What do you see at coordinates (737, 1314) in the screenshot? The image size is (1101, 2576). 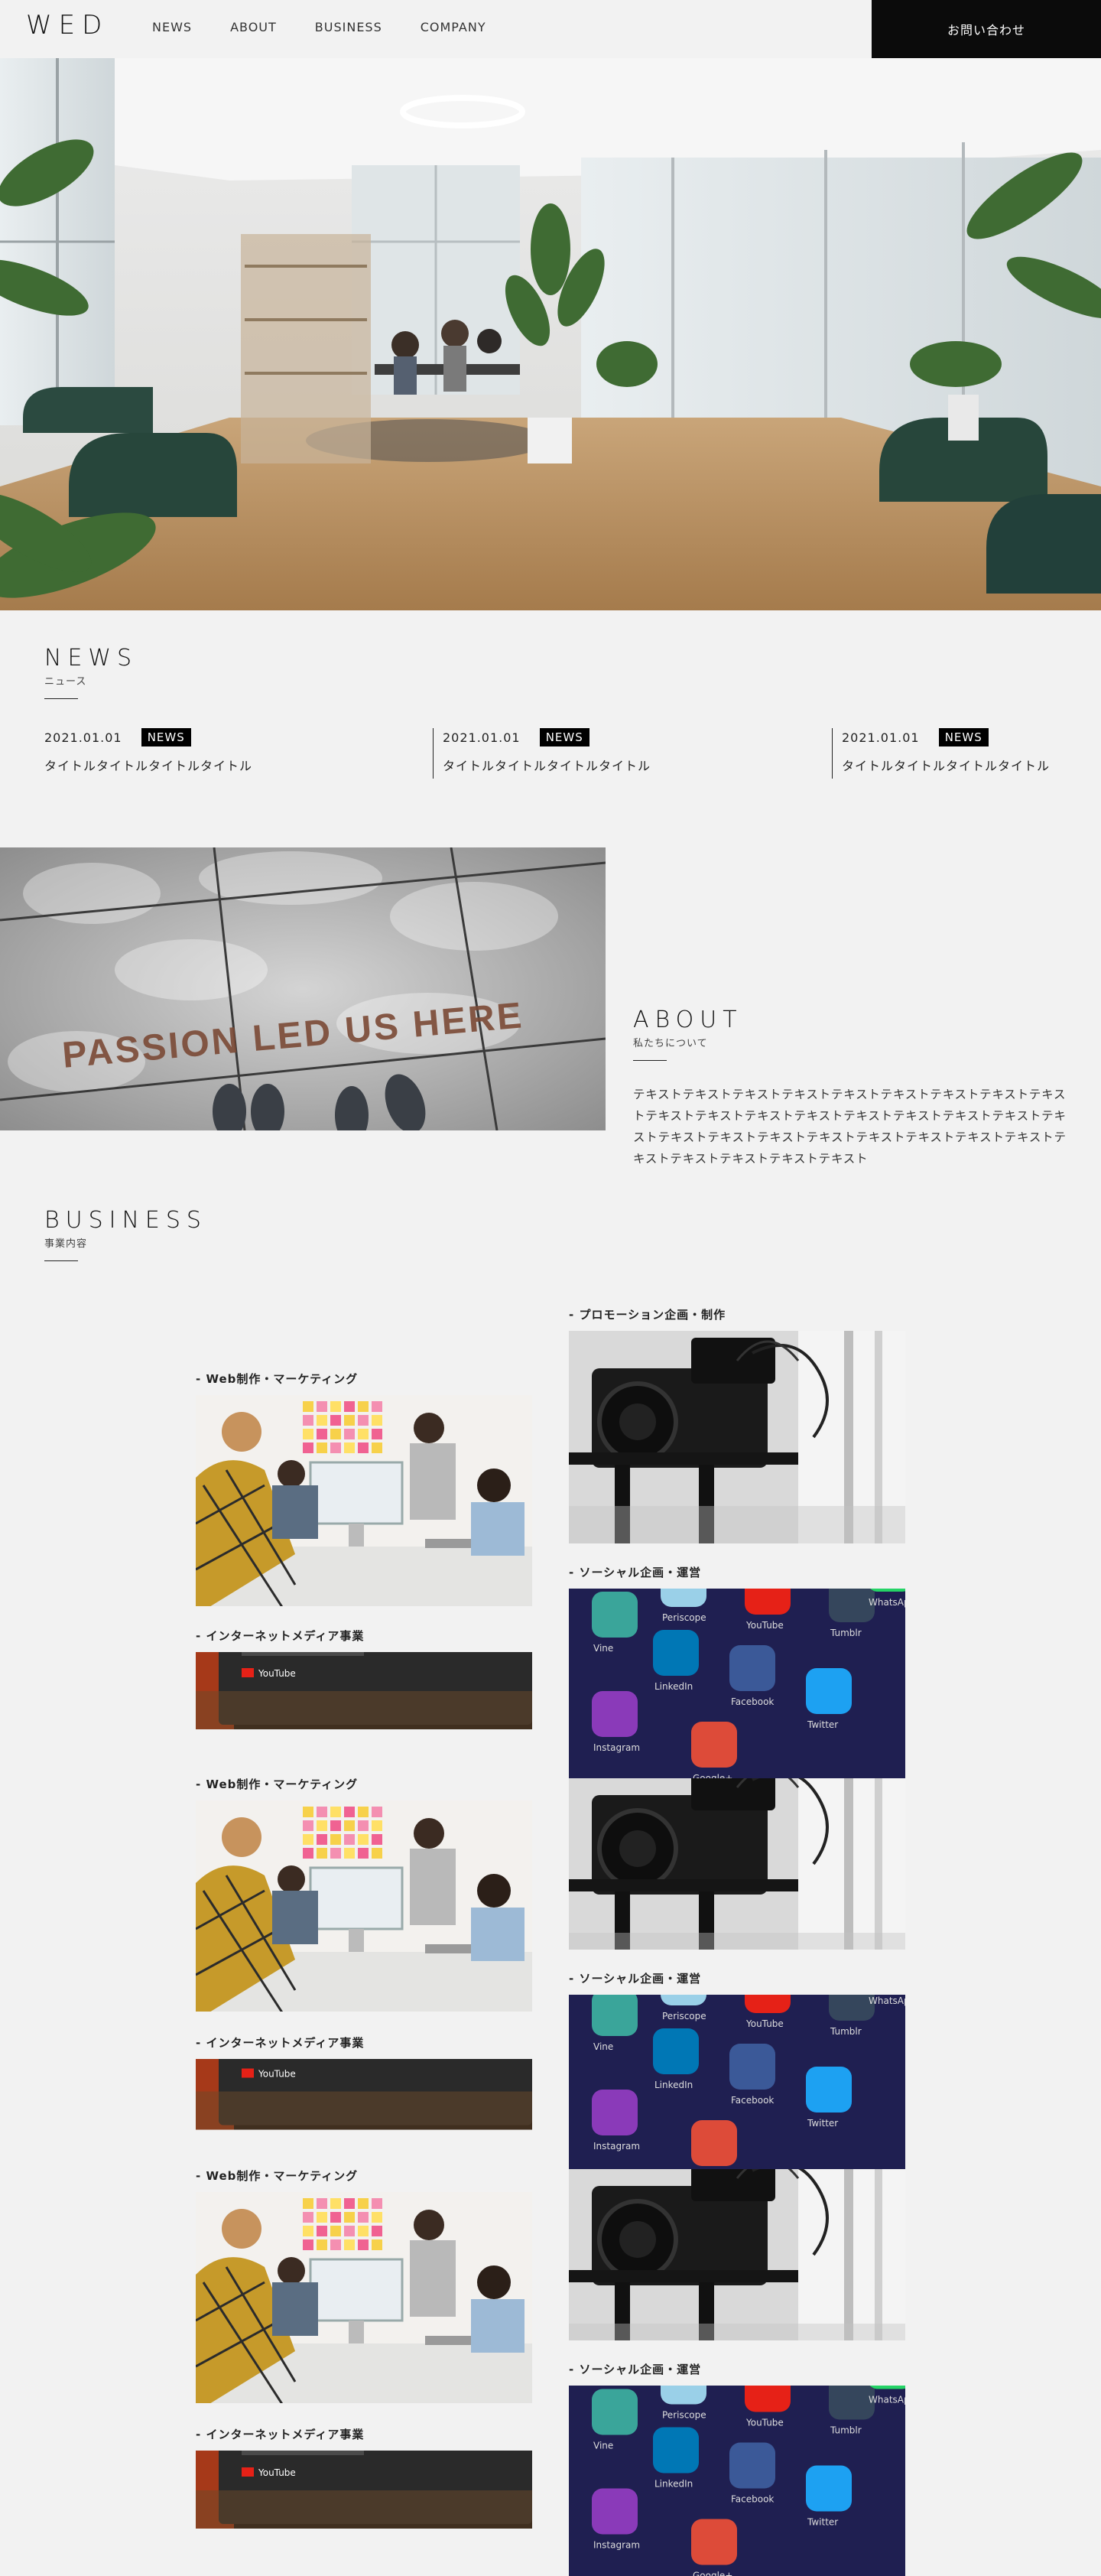 I see `business-item-label: - プロモーション企画・制作` at bounding box center [737, 1314].